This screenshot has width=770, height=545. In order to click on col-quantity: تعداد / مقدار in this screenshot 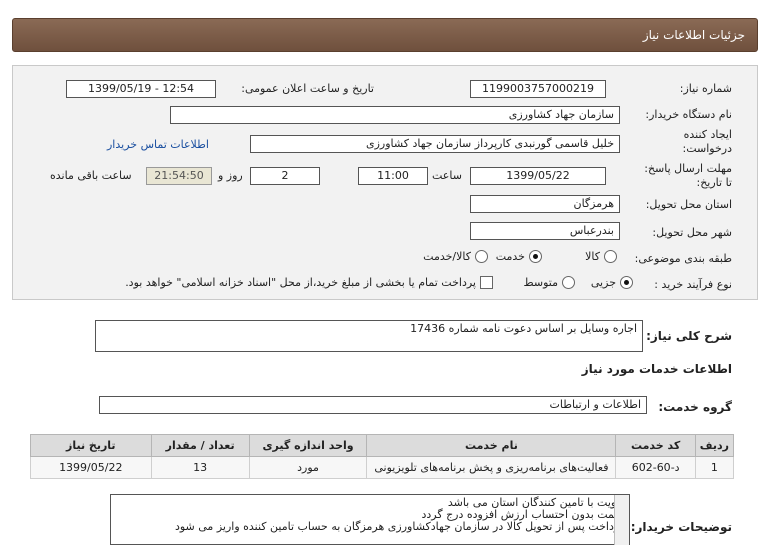, I will do `click(200, 445)`.